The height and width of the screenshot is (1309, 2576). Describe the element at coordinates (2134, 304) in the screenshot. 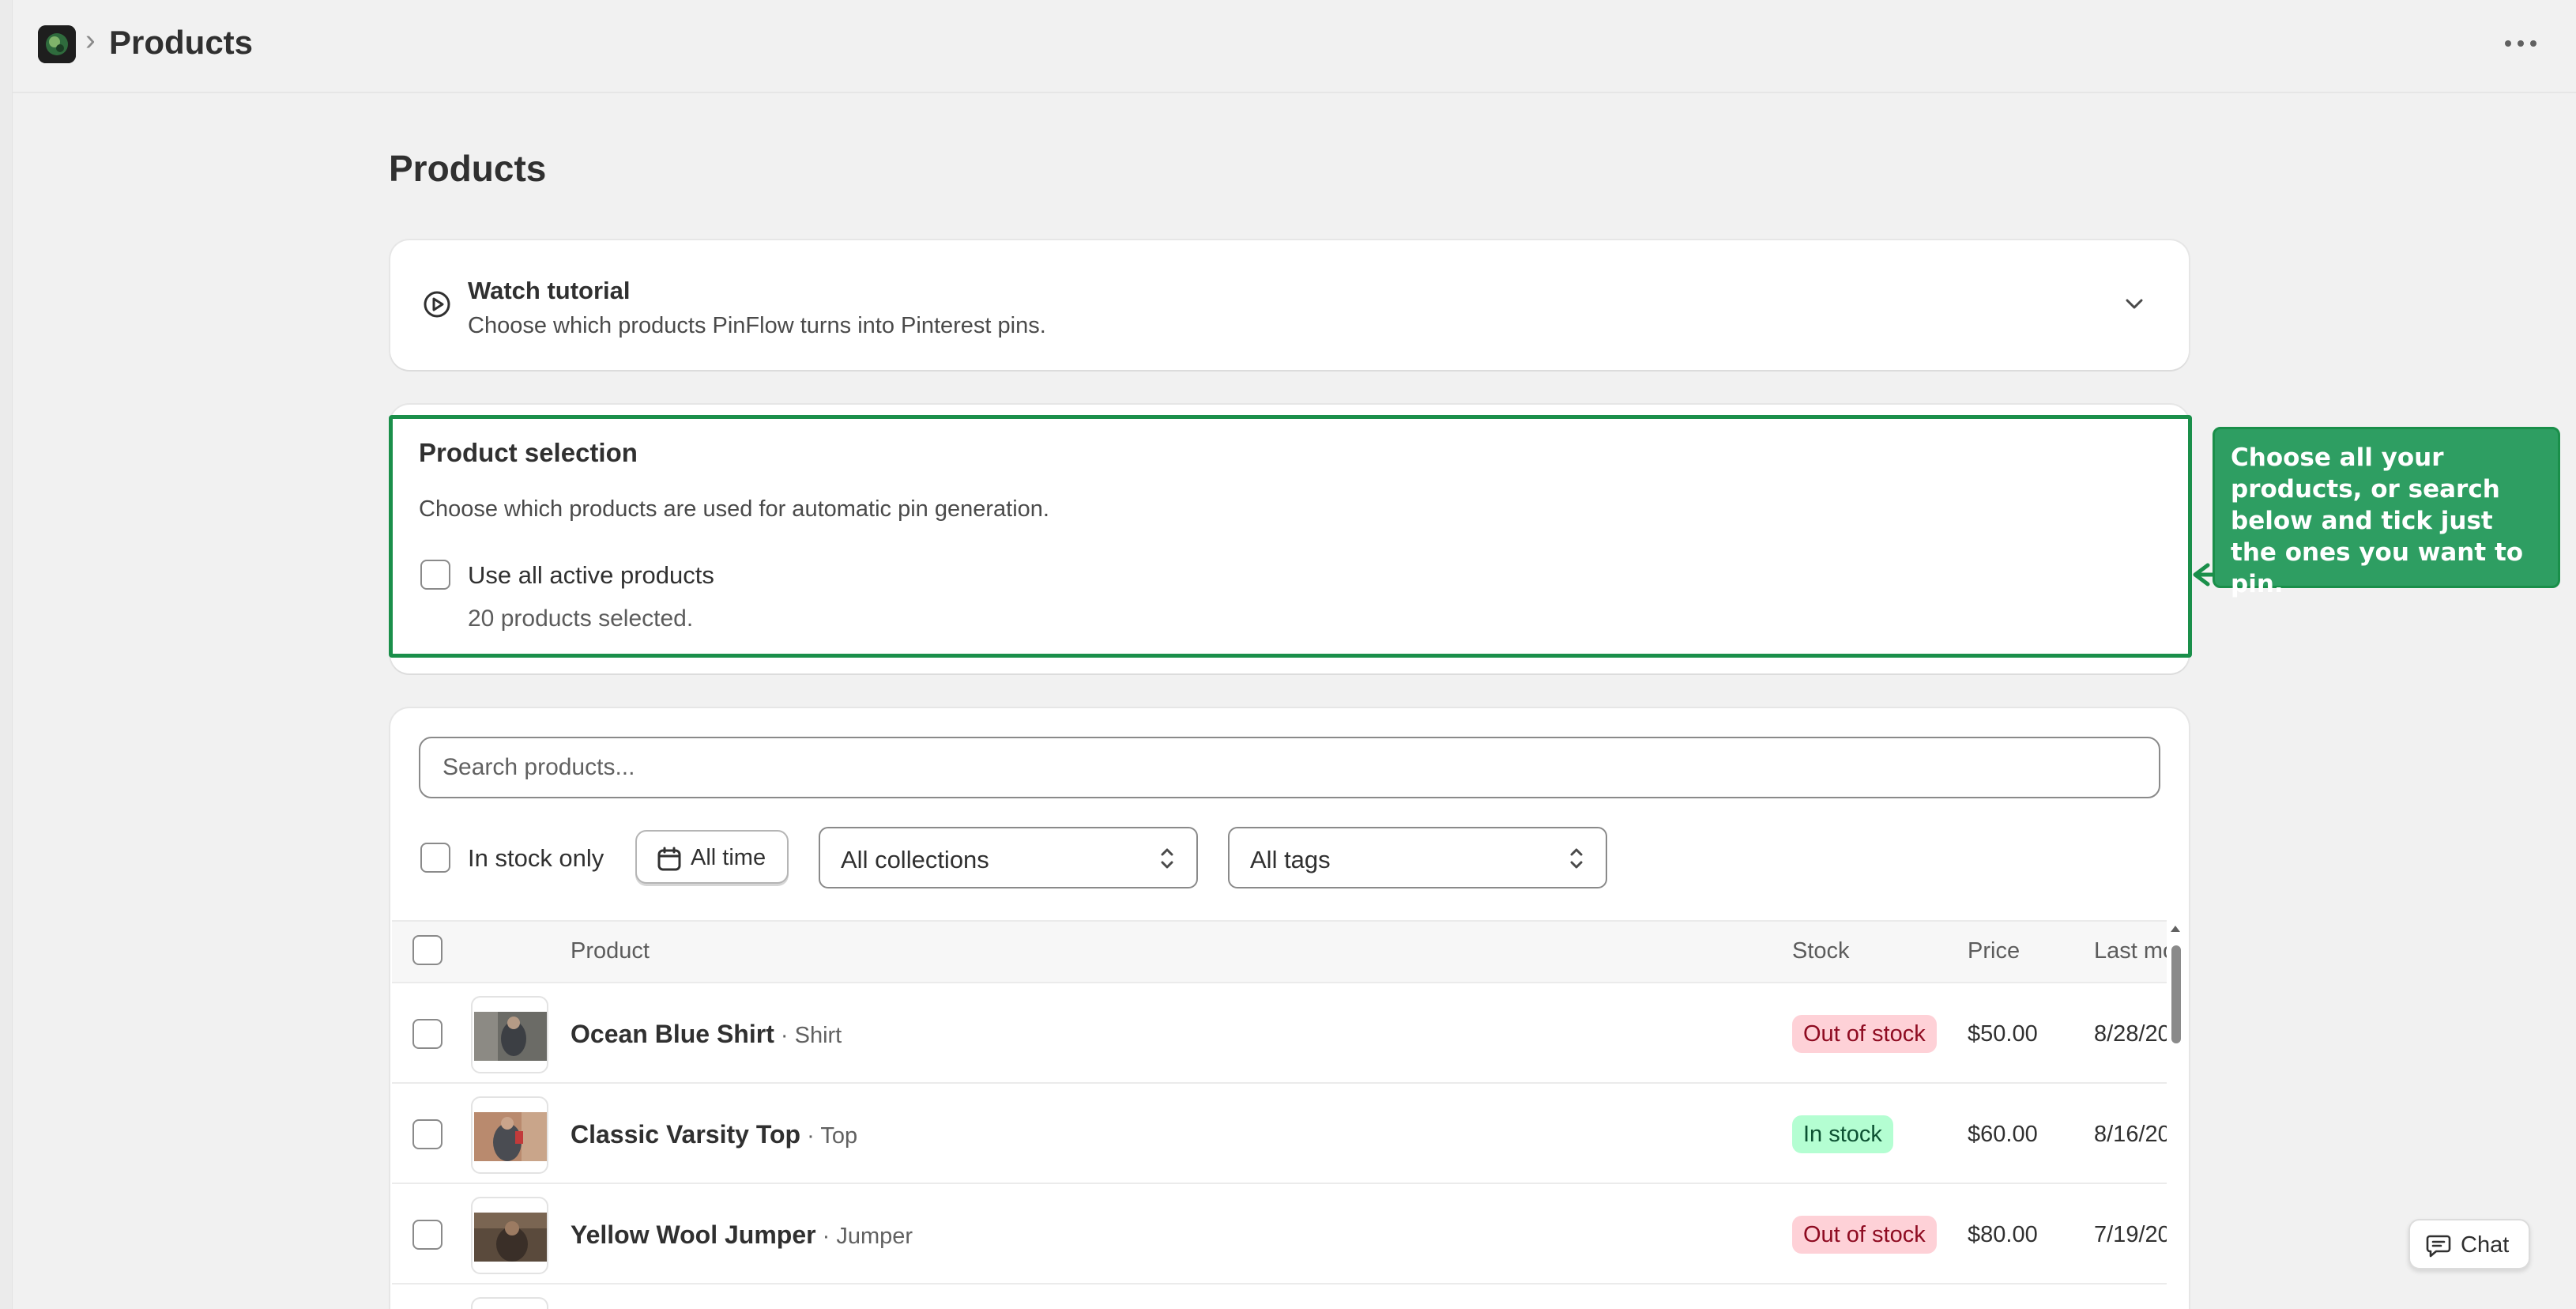

I see `chevron-down-icon` at that location.